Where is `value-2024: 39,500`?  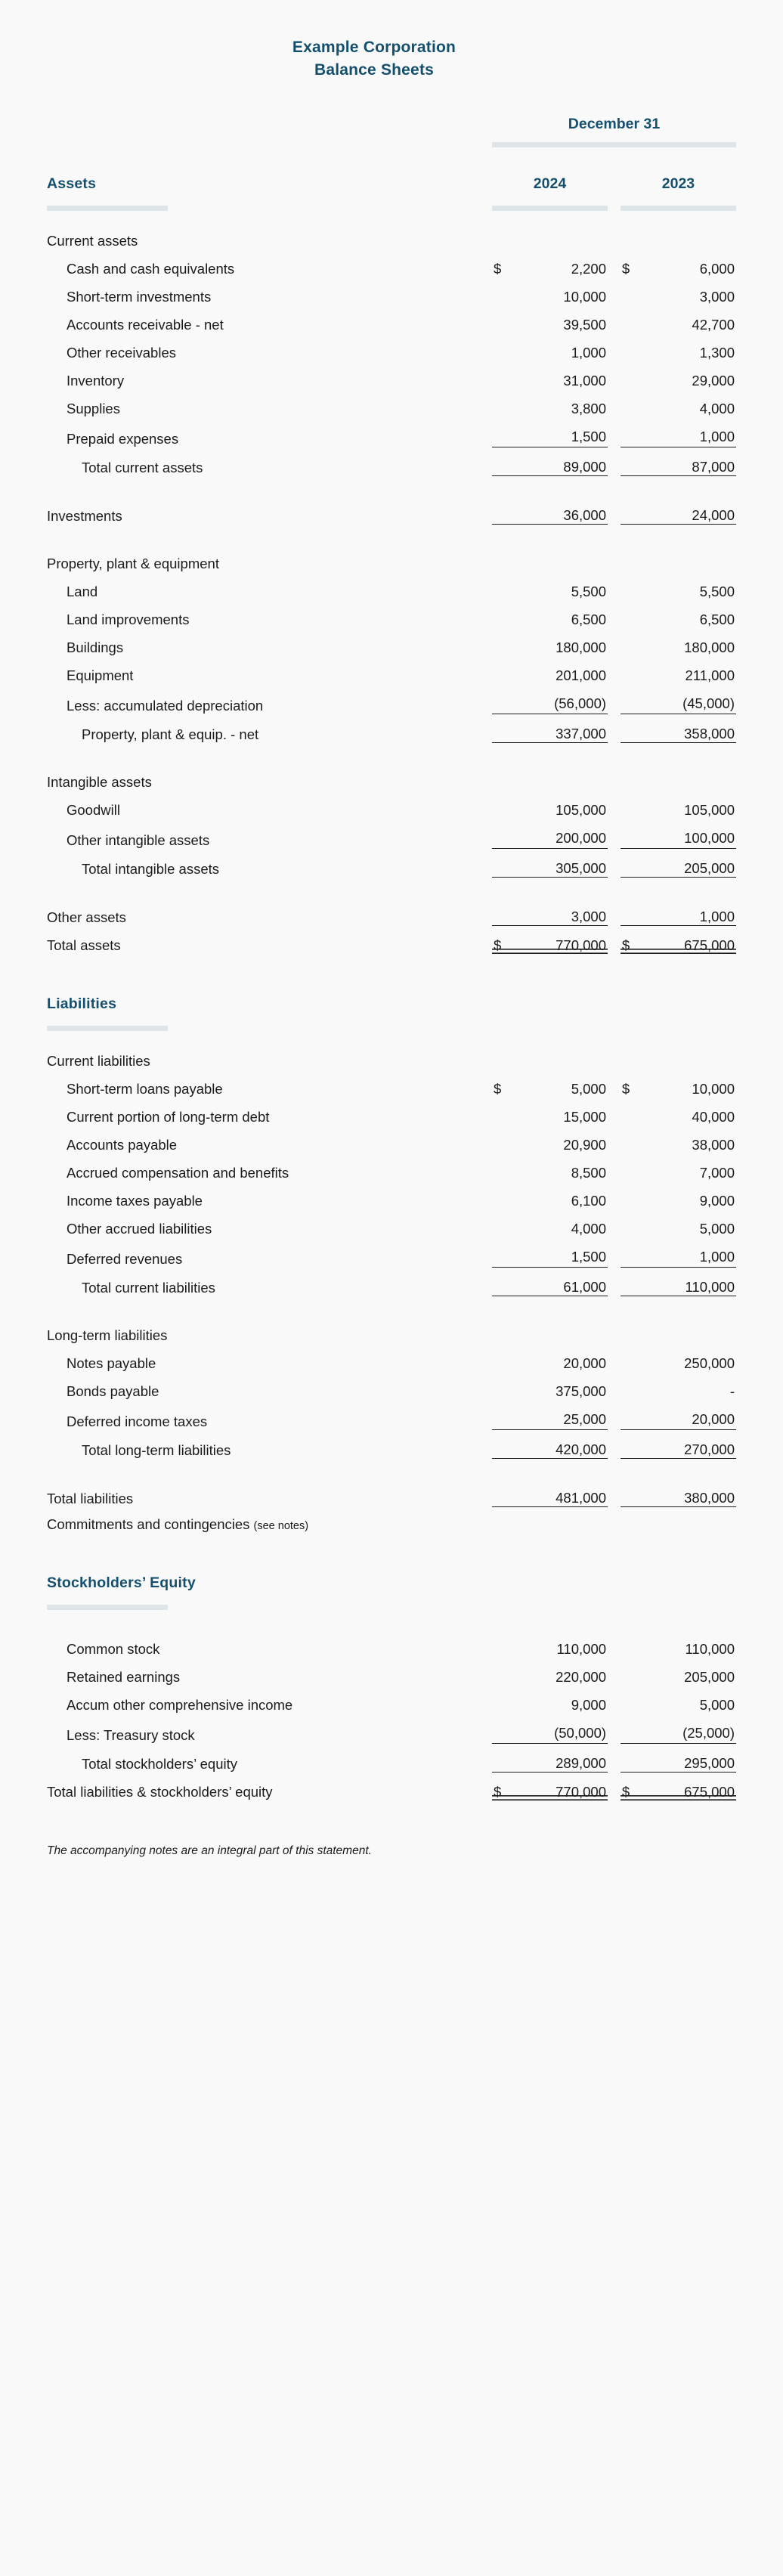 value-2024: 39,500 is located at coordinates (585, 325).